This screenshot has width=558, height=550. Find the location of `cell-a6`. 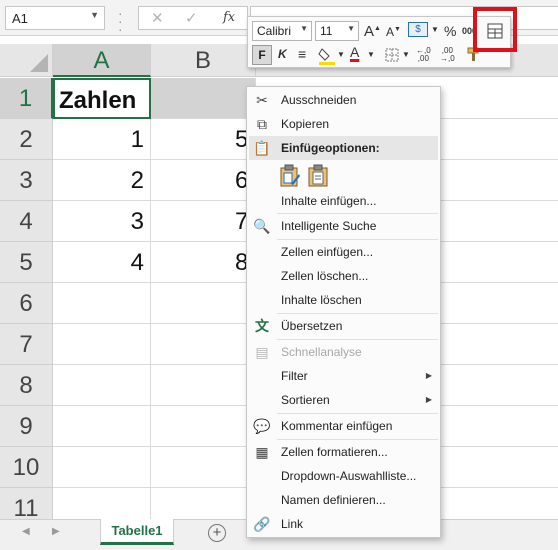

cell-a6 is located at coordinates (102, 303).